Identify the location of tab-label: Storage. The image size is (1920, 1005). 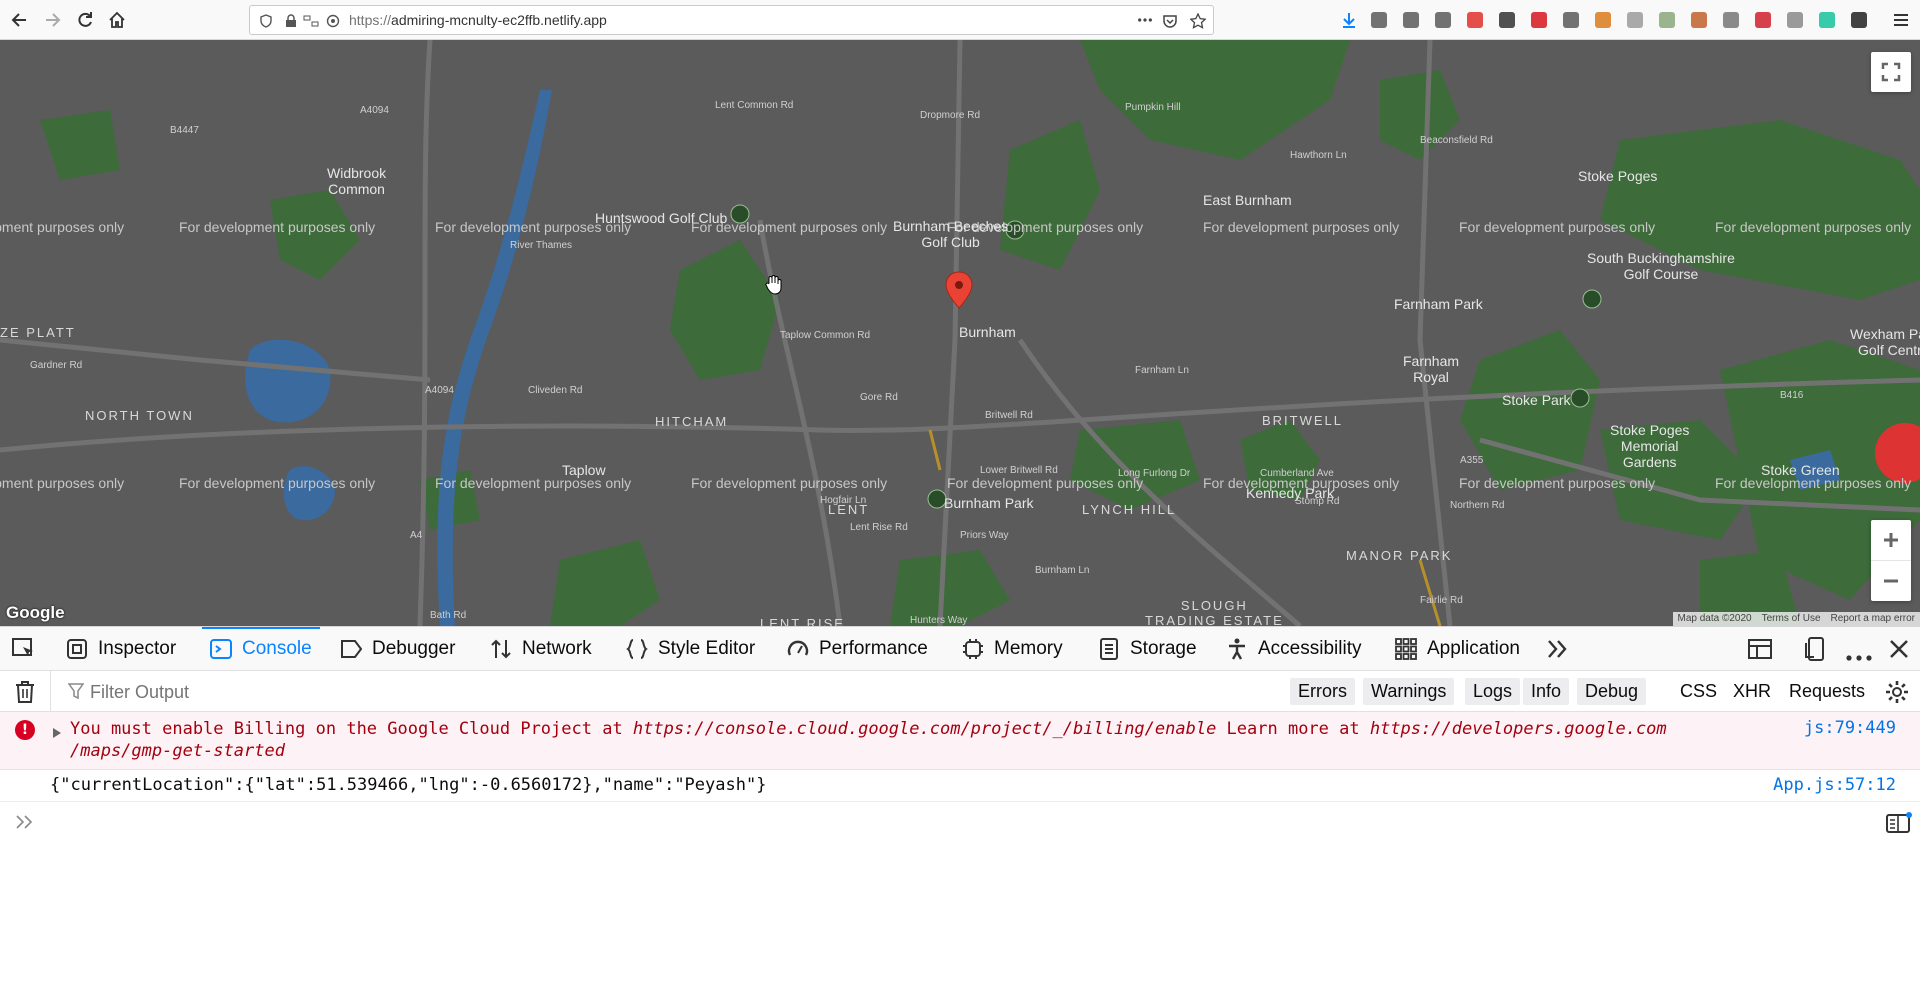
(1163, 648).